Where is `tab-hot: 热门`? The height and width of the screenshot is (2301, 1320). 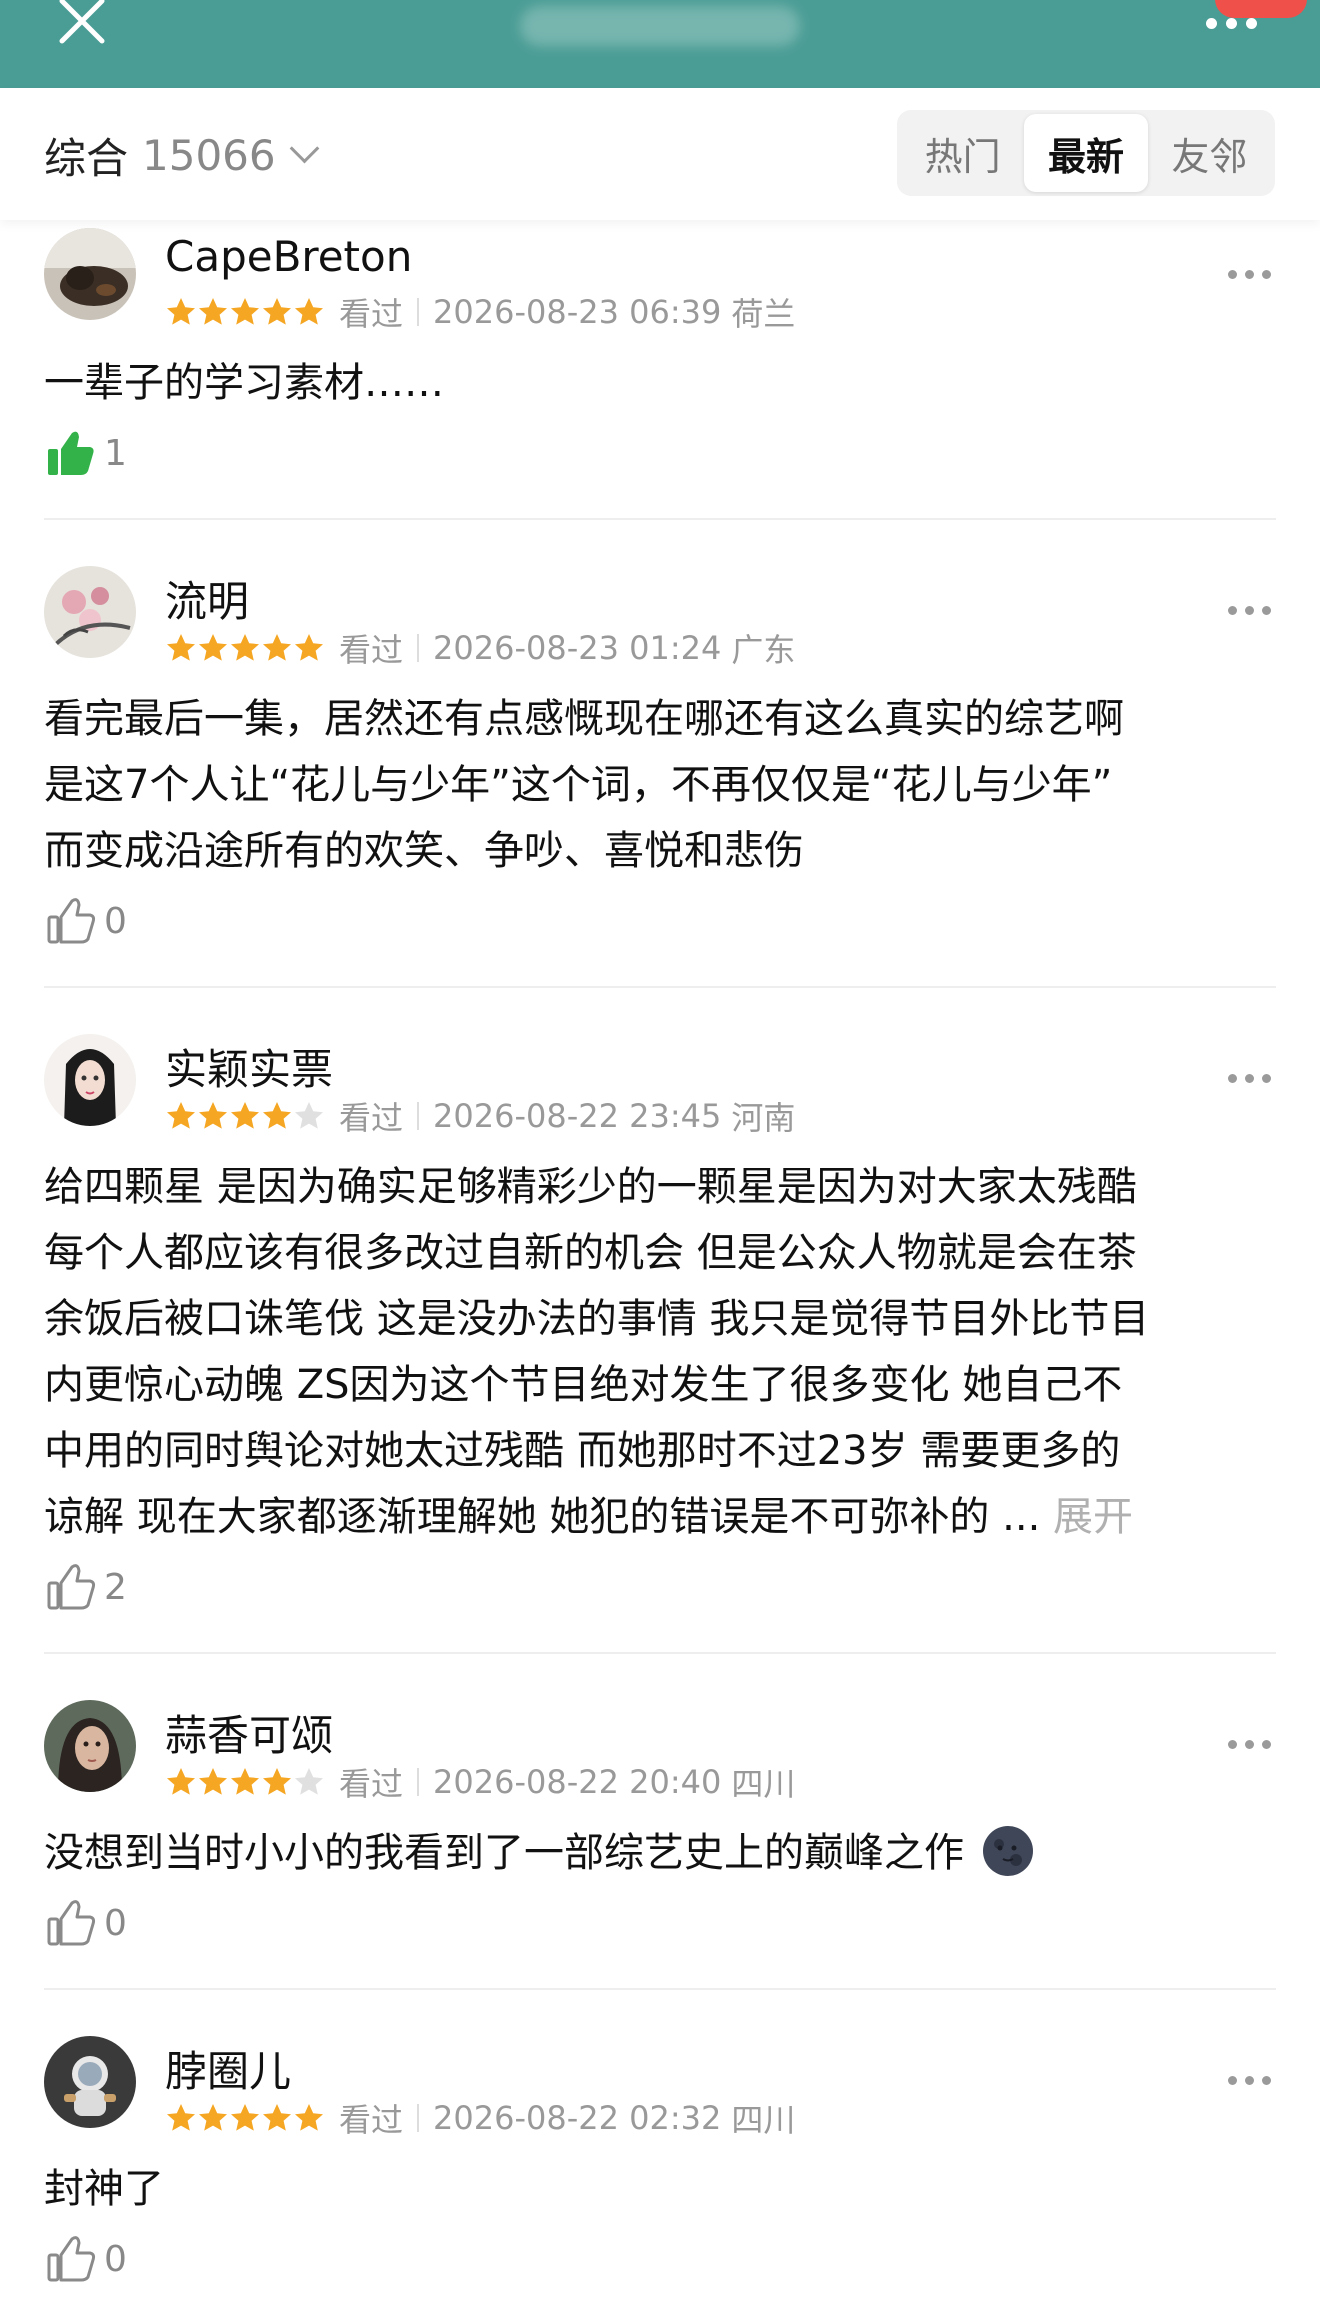 tab-hot: 热门 is located at coordinates (962, 153).